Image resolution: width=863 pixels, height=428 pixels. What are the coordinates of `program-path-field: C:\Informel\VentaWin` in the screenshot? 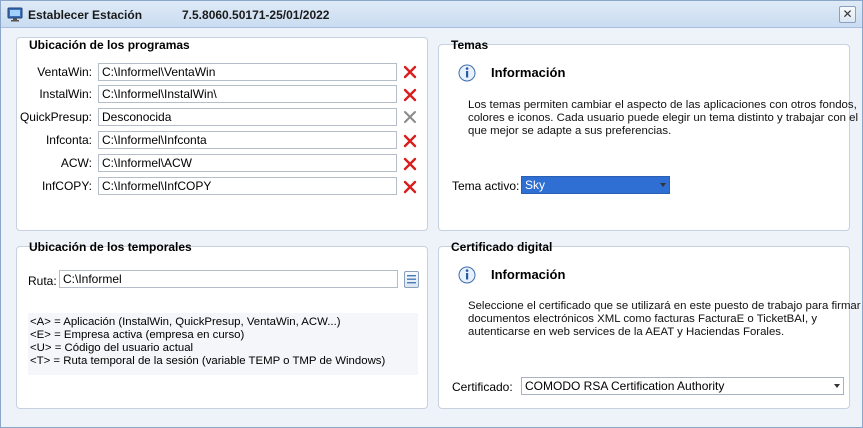 It's located at (247, 72).